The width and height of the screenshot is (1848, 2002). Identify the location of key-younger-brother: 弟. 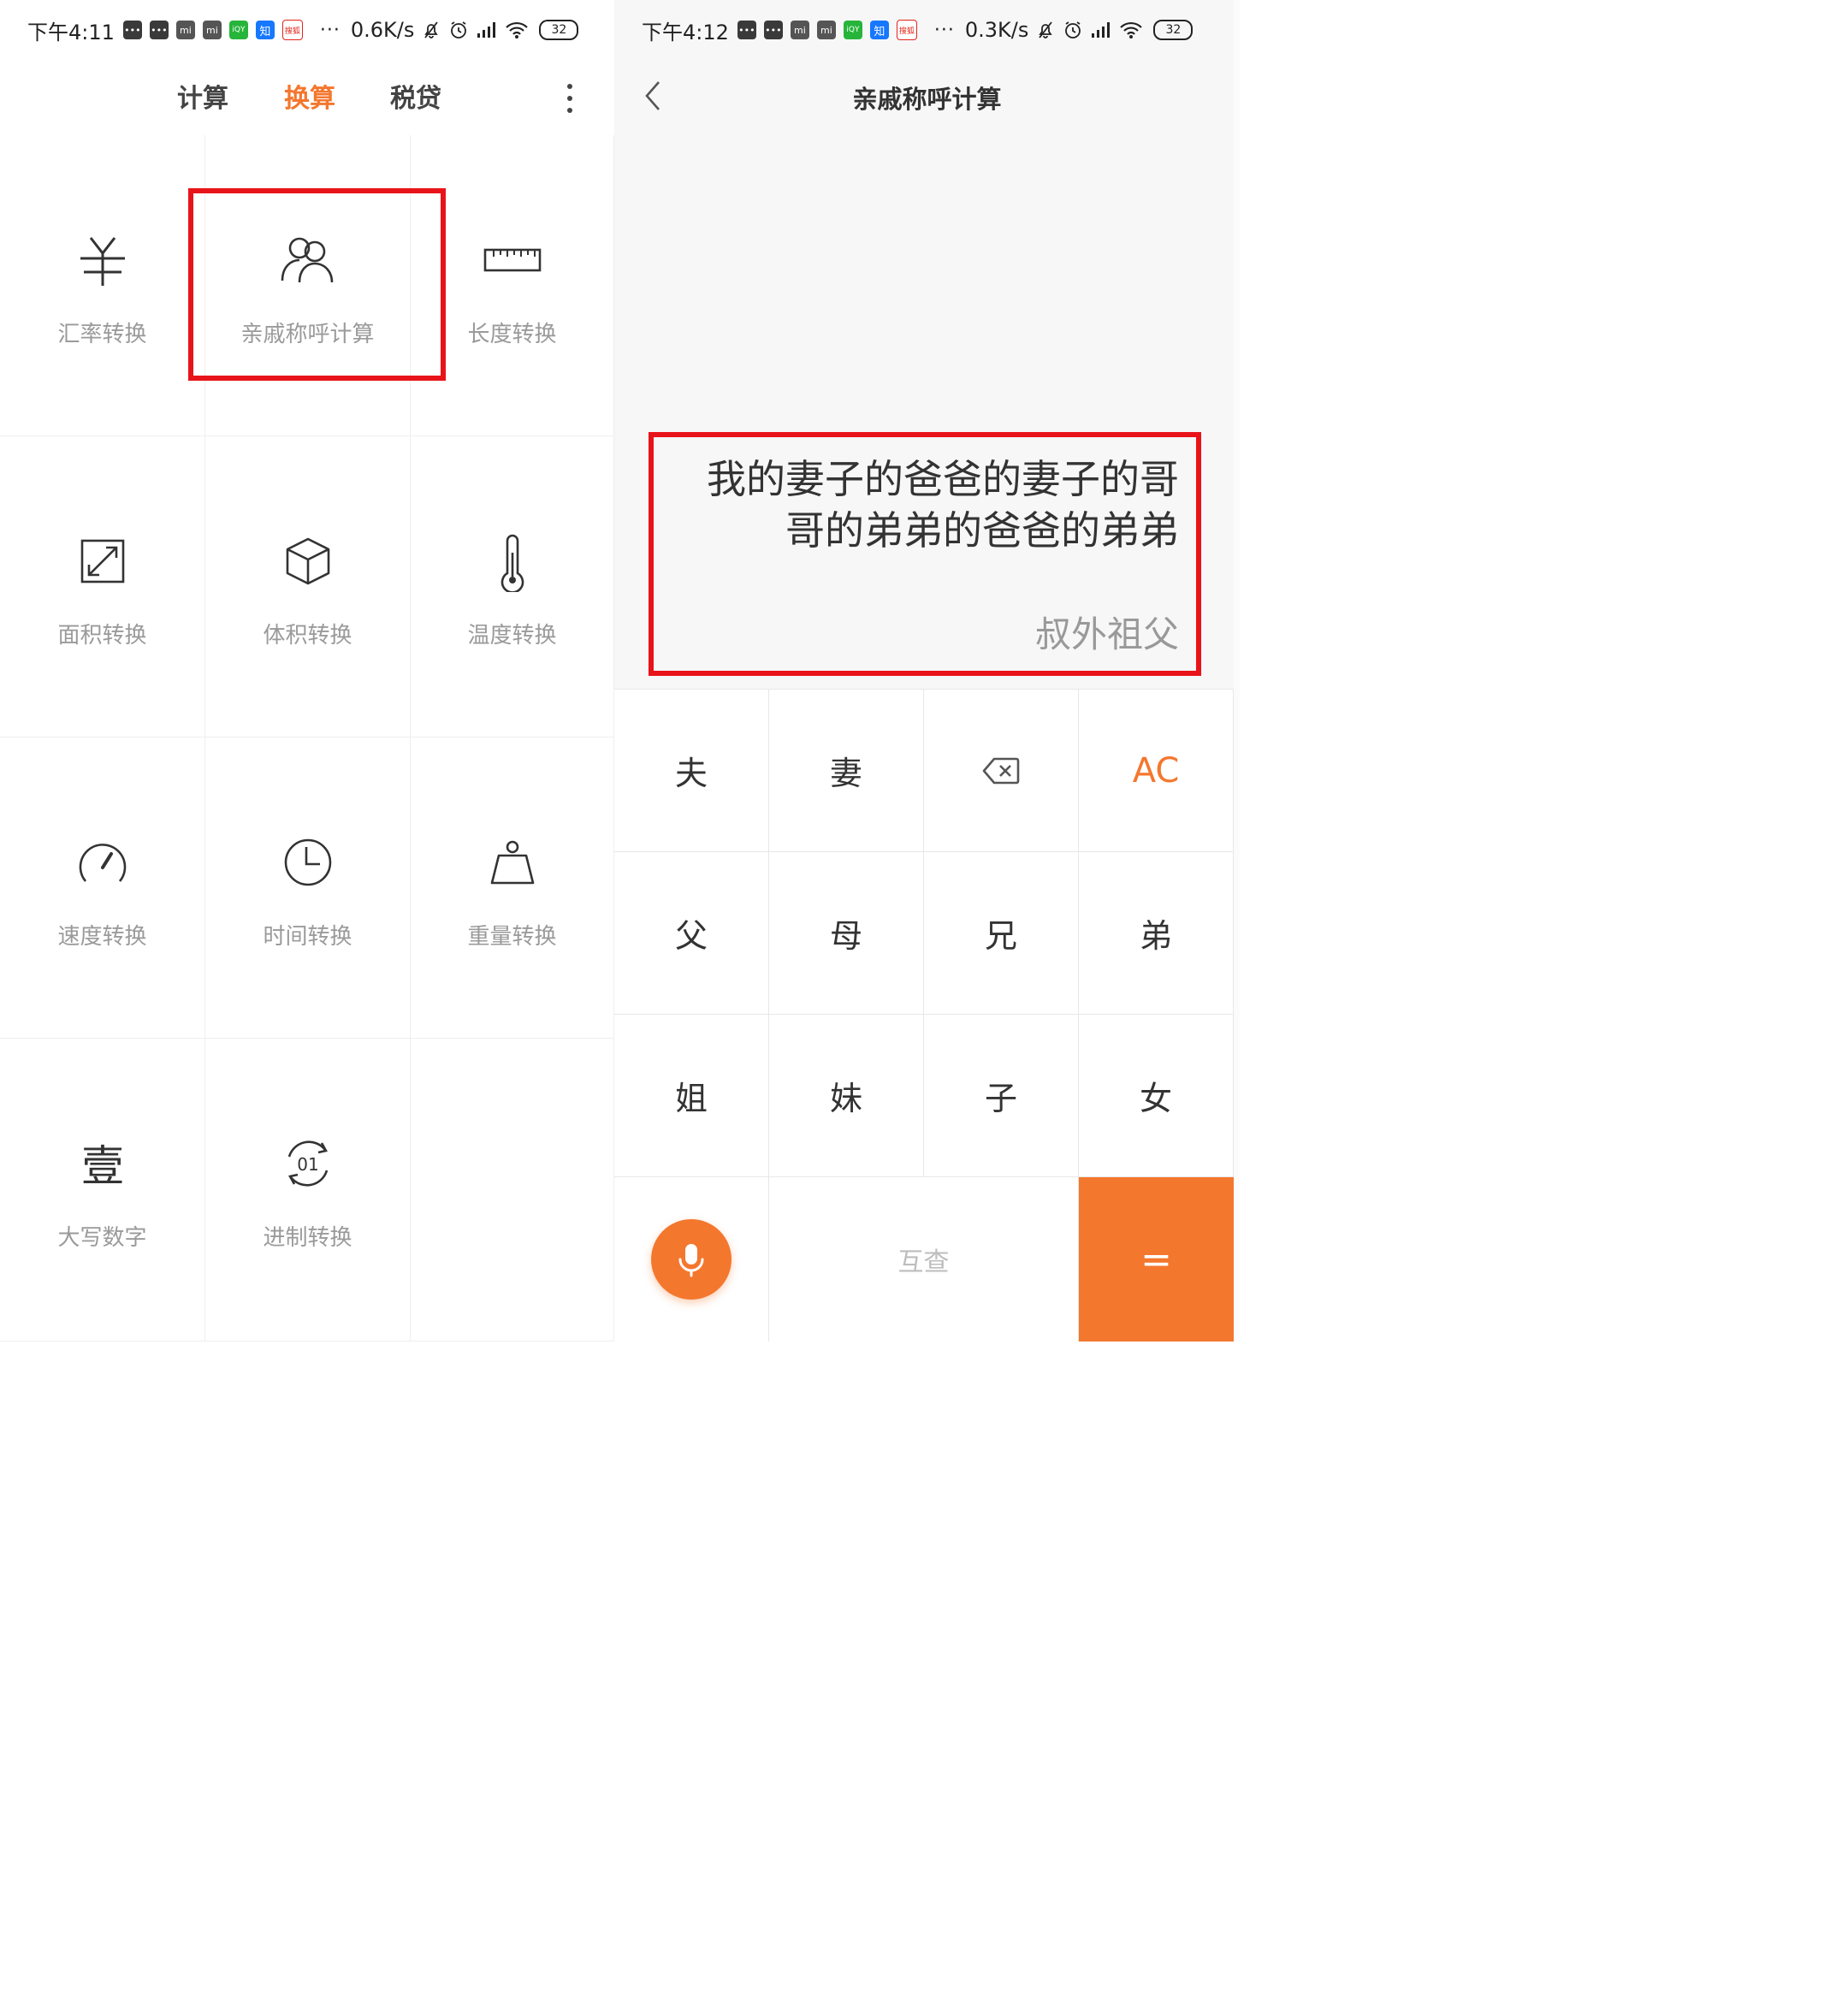
(1156, 933).